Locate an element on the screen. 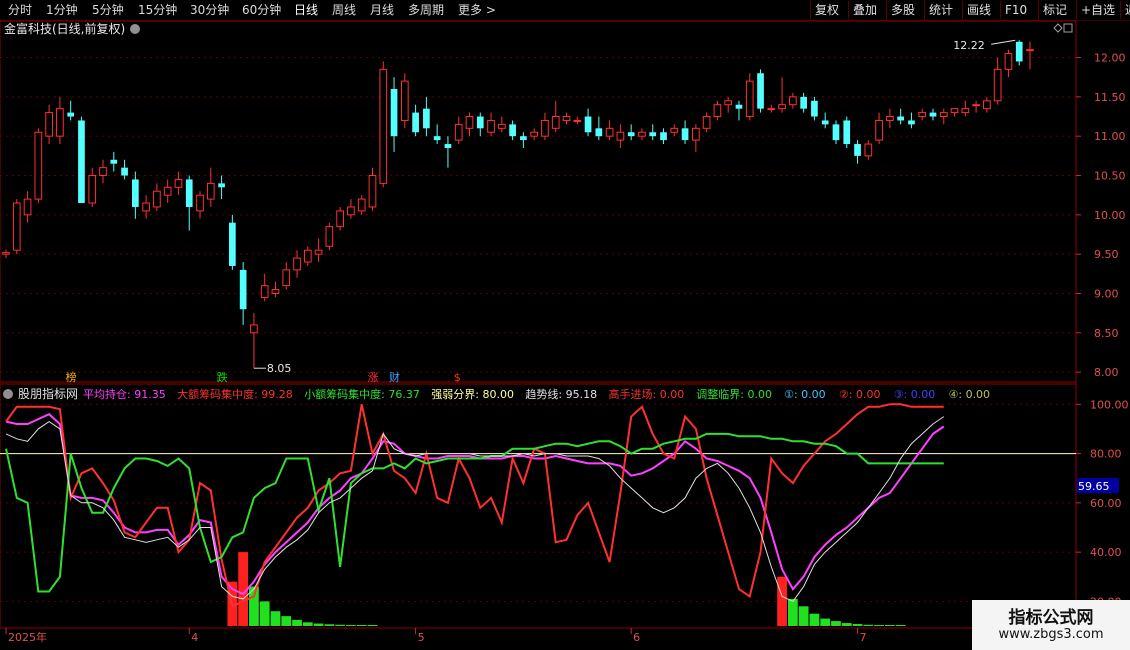 This screenshot has width=1130, height=650. event-marker-3: 财 is located at coordinates (394, 377).